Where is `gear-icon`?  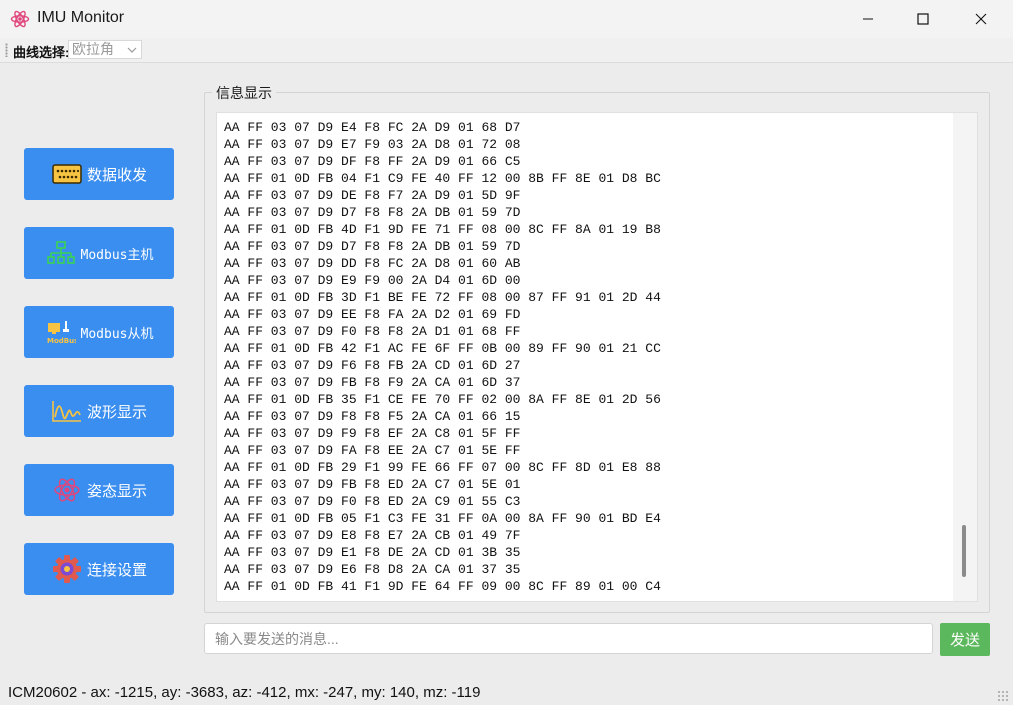 gear-icon is located at coordinates (67, 569).